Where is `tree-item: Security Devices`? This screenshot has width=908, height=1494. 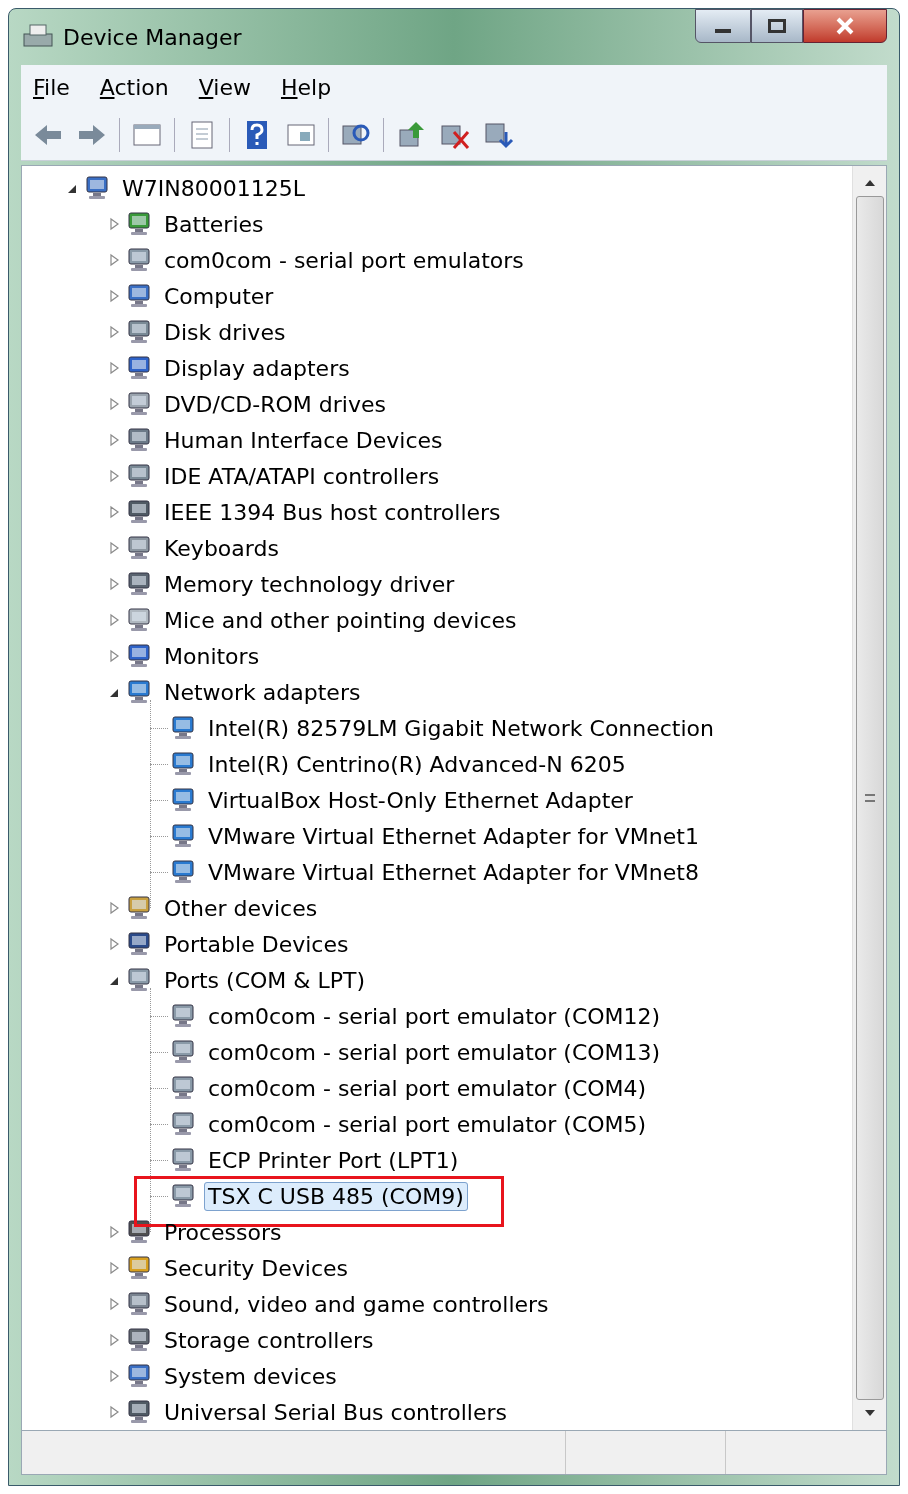 tree-item: Security Devices is located at coordinates (256, 1268).